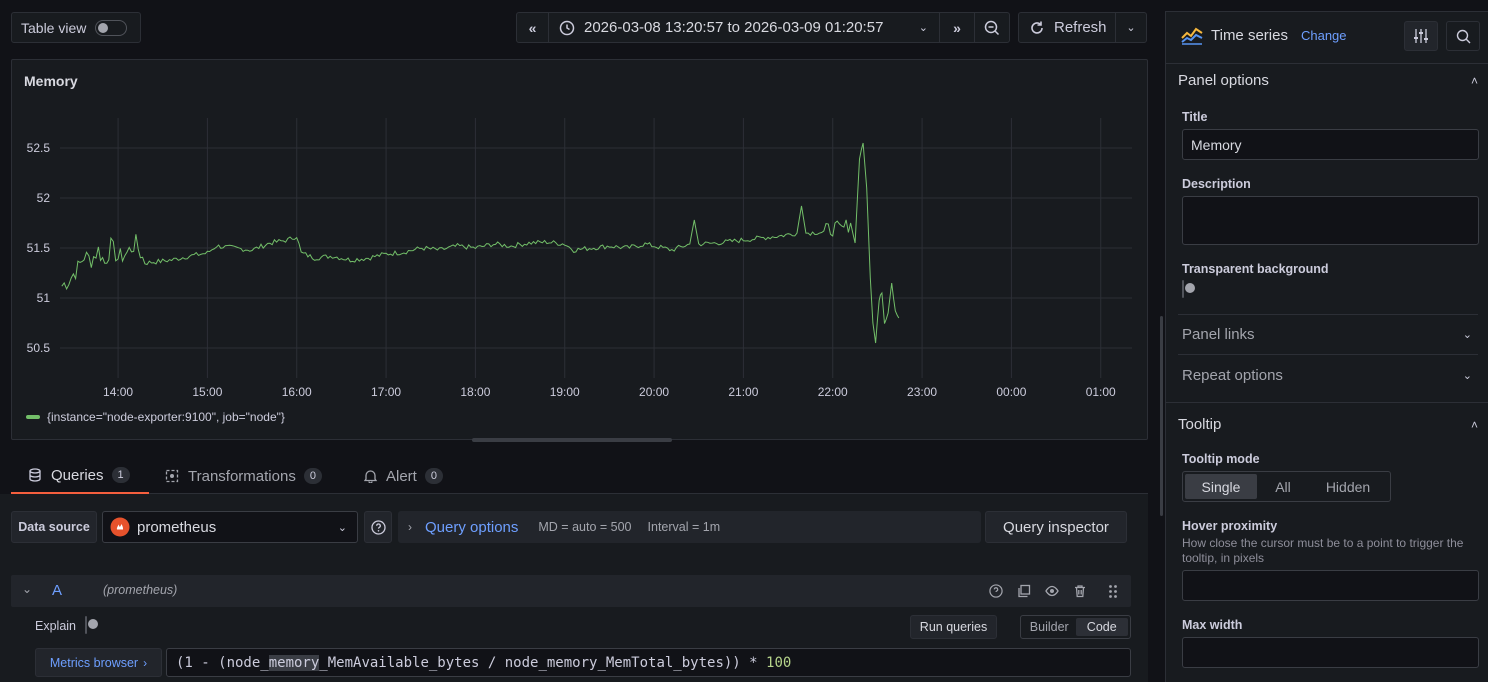 The width and height of the screenshot is (1488, 682). I want to click on data-source-picker: prometheus ⌄, so click(230, 527).